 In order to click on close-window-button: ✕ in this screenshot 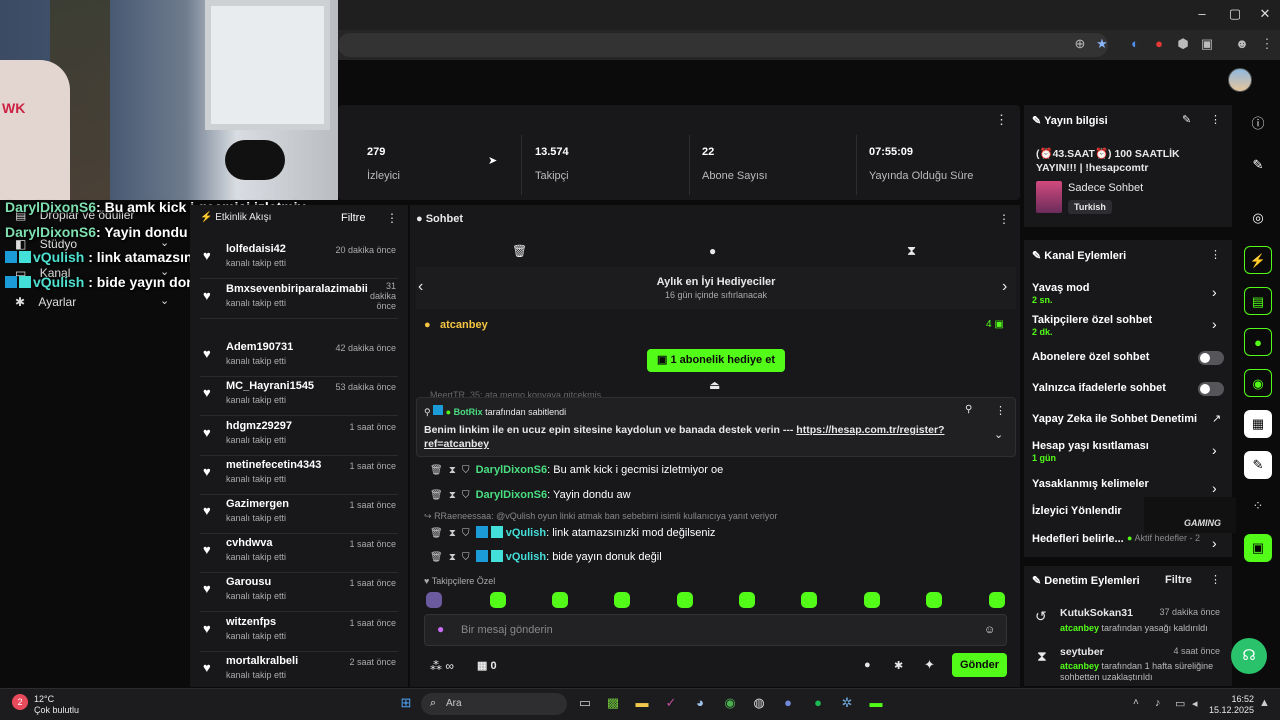, I will do `click(1265, 14)`.